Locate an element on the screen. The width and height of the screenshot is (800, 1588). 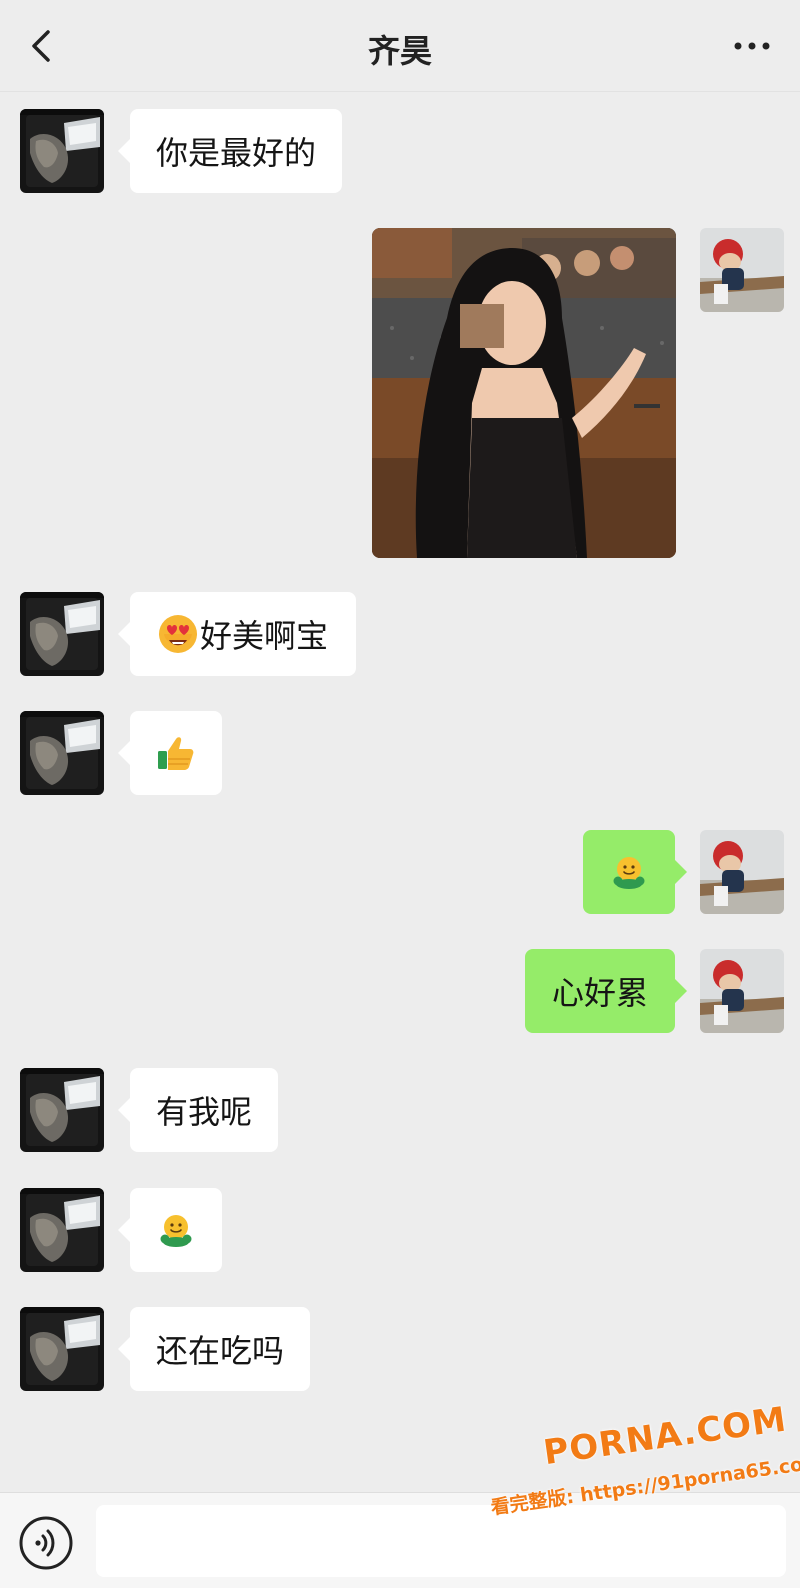
message-text: 心好累 is located at coordinates (599, 993).